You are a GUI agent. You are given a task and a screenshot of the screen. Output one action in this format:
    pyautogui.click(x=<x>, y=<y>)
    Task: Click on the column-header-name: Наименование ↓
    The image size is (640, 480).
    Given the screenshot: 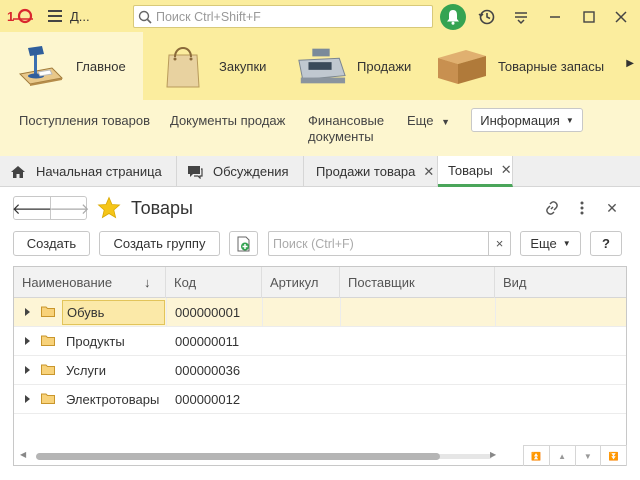 What is the action you would take?
    pyautogui.click(x=90, y=282)
    